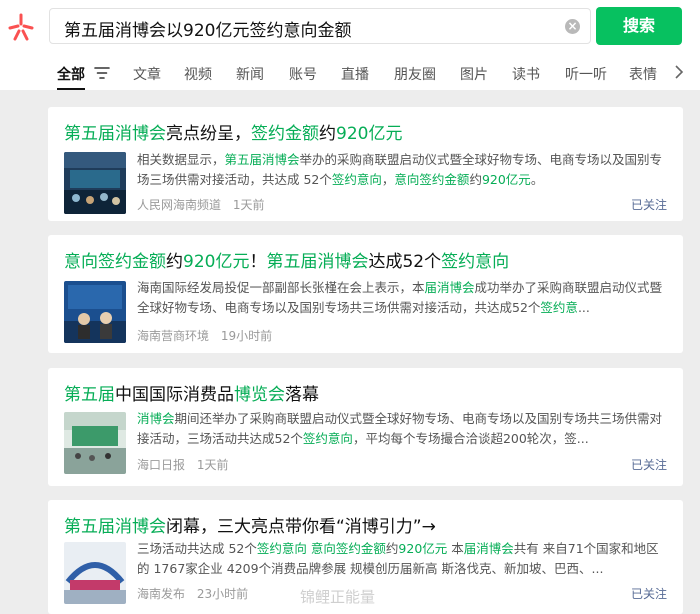 The width and height of the screenshot is (700, 614). Describe the element at coordinates (537, 179) in the screenshot. I see `text-segment: 。` at that location.